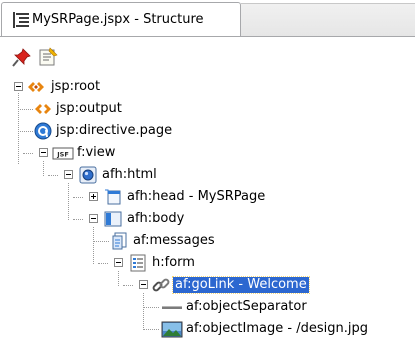  I want to click on tree-node-label: jsp:directive.page, so click(114, 130).